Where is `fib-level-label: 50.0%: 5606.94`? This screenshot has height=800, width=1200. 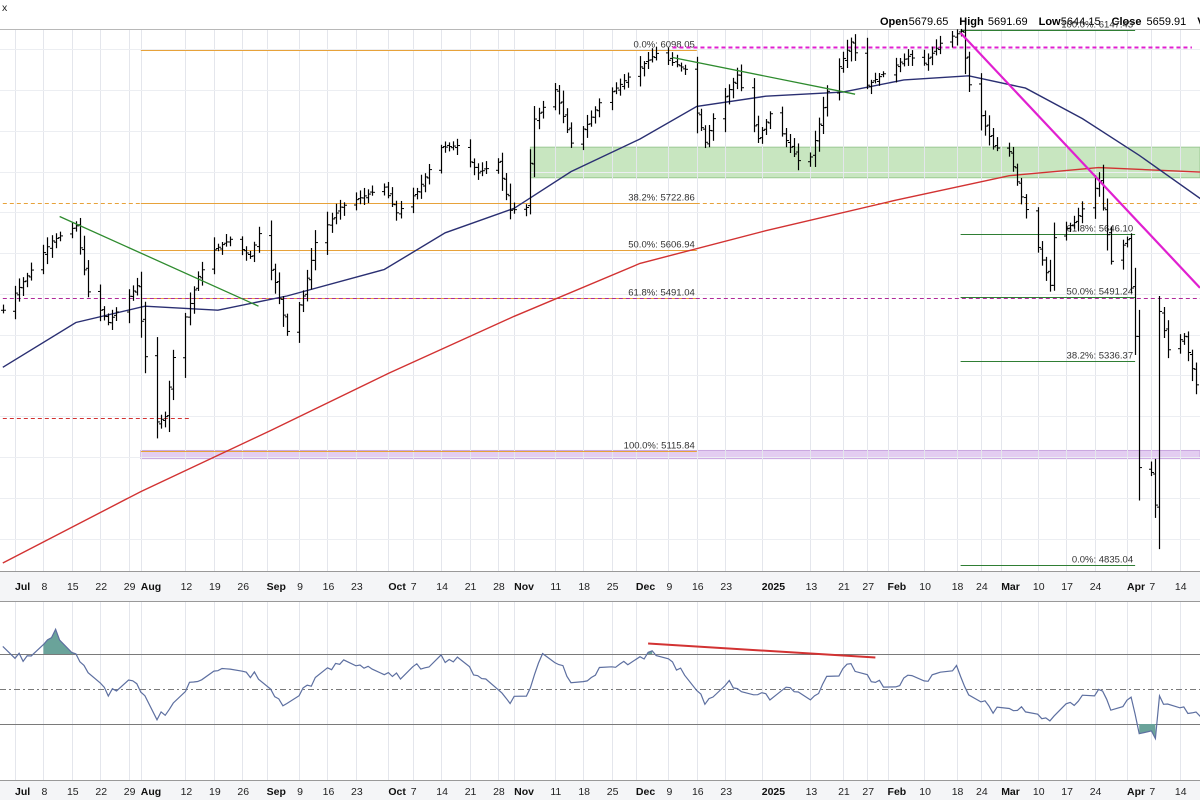 fib-level-label: 50.0%: 5606.94 is located at coordinates (661, 245).